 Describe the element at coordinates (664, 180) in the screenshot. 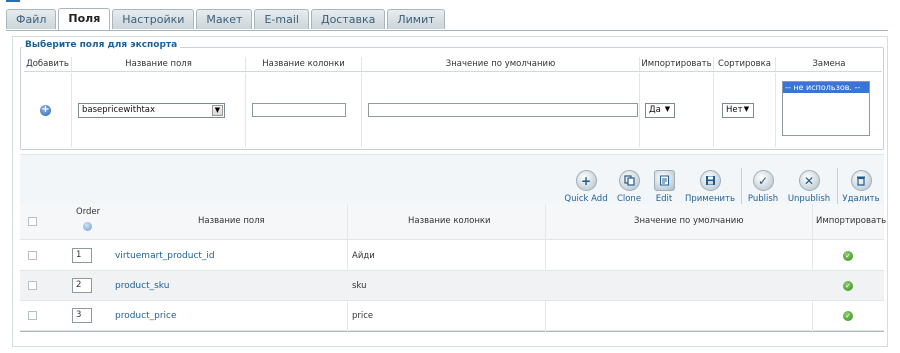

I see `edit-icon` at that location.